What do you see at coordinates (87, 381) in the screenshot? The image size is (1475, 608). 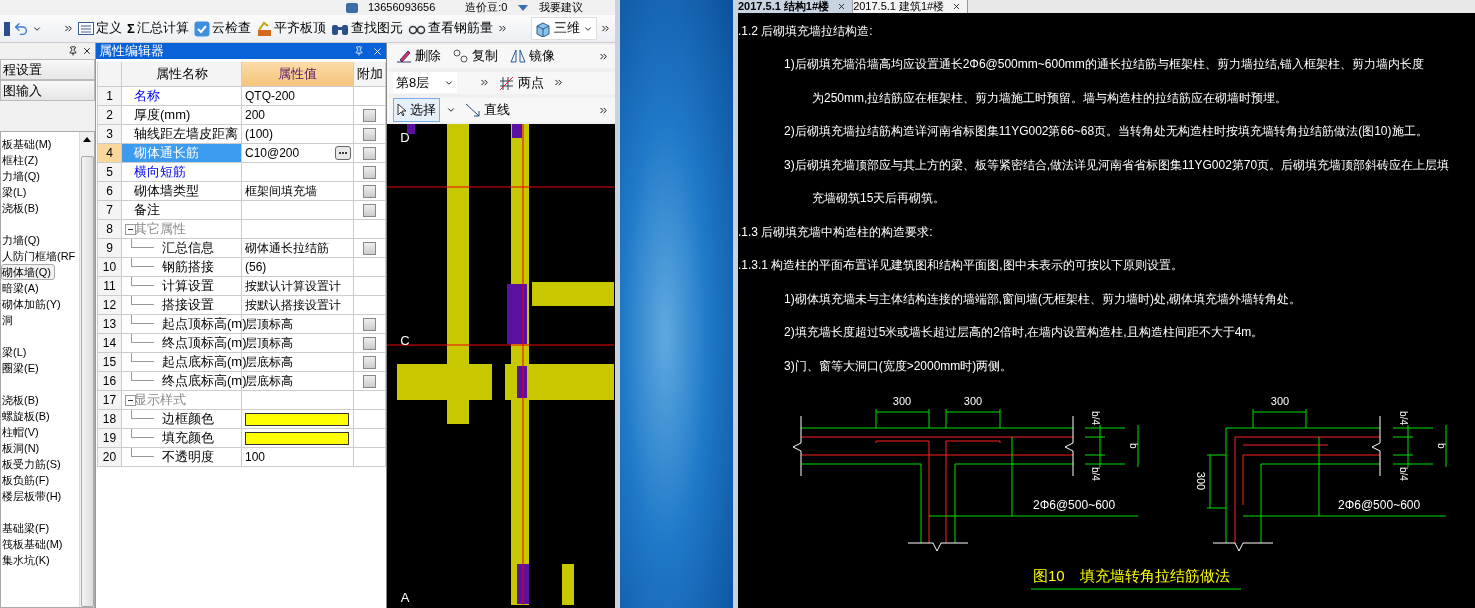 I see `scrollbar-thumb` at bounding box center [87, 381].